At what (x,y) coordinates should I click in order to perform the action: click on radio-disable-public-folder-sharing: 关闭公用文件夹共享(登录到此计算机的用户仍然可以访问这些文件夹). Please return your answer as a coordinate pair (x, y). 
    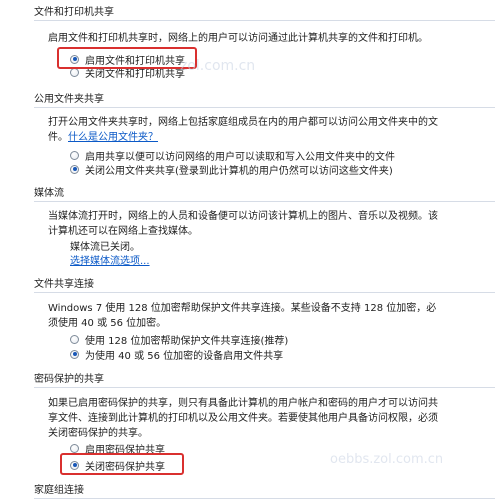
    Looking at the image, I should click on (231, 170).